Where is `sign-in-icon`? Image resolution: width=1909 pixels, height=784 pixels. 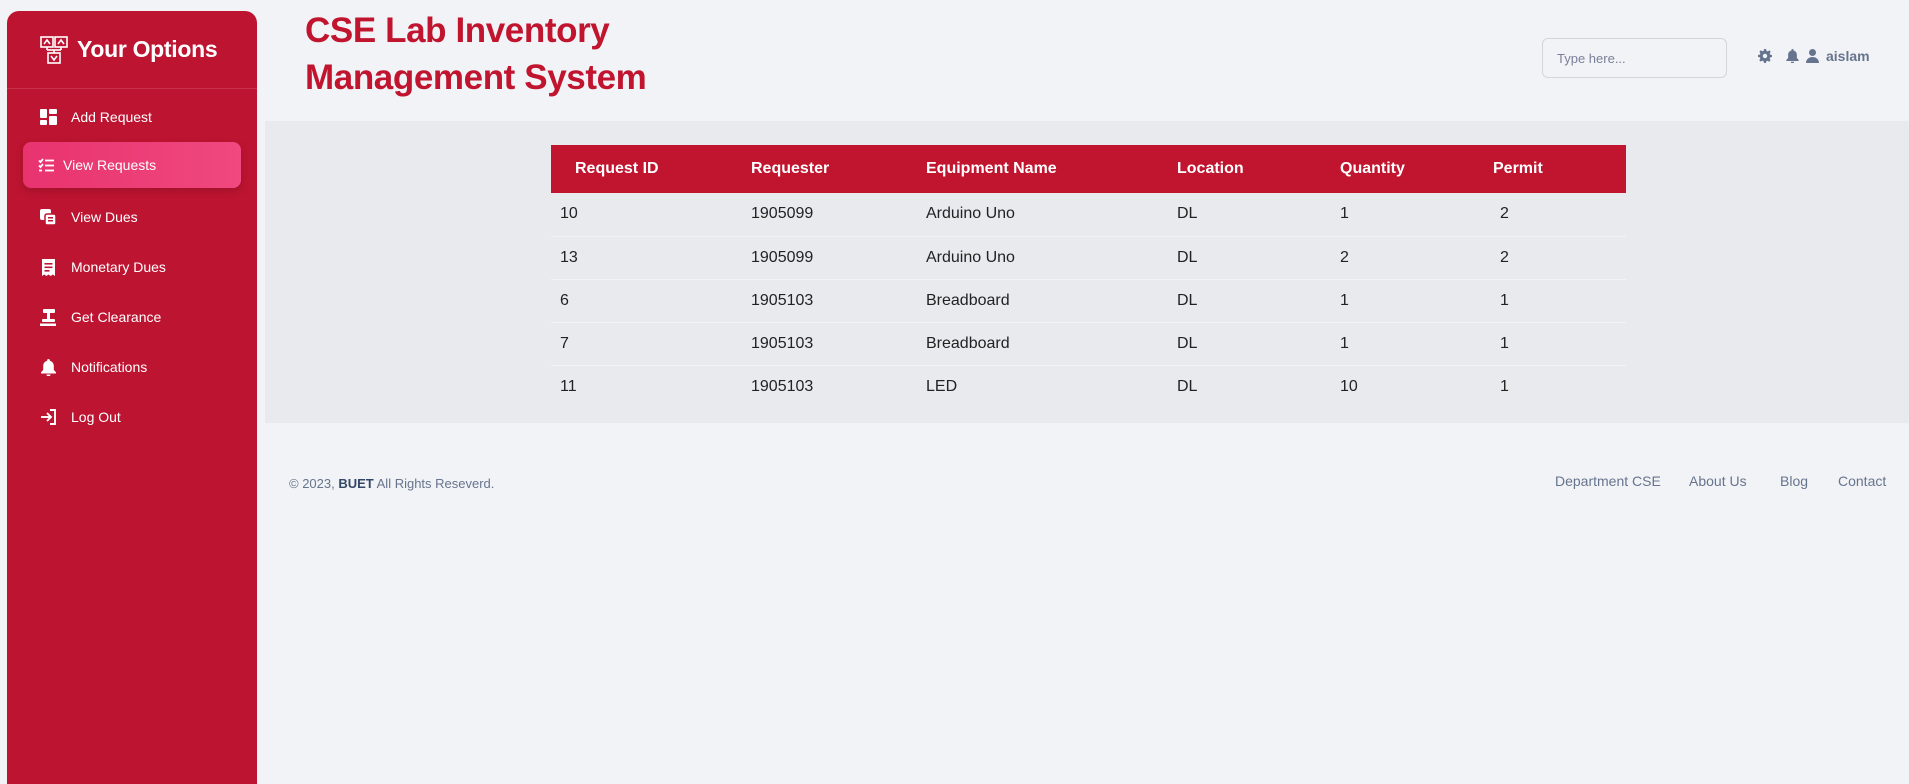
sign-in-icon is located at coordinates (48, 417).